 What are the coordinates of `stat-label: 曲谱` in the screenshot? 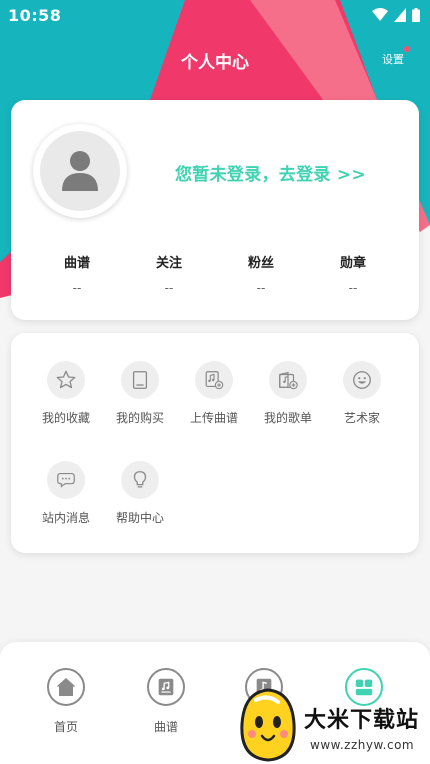 It's located at (76, 263).